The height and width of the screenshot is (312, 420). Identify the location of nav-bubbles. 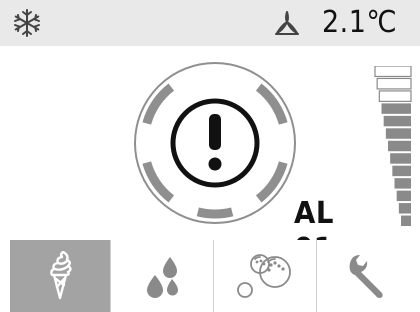
(264, 276).